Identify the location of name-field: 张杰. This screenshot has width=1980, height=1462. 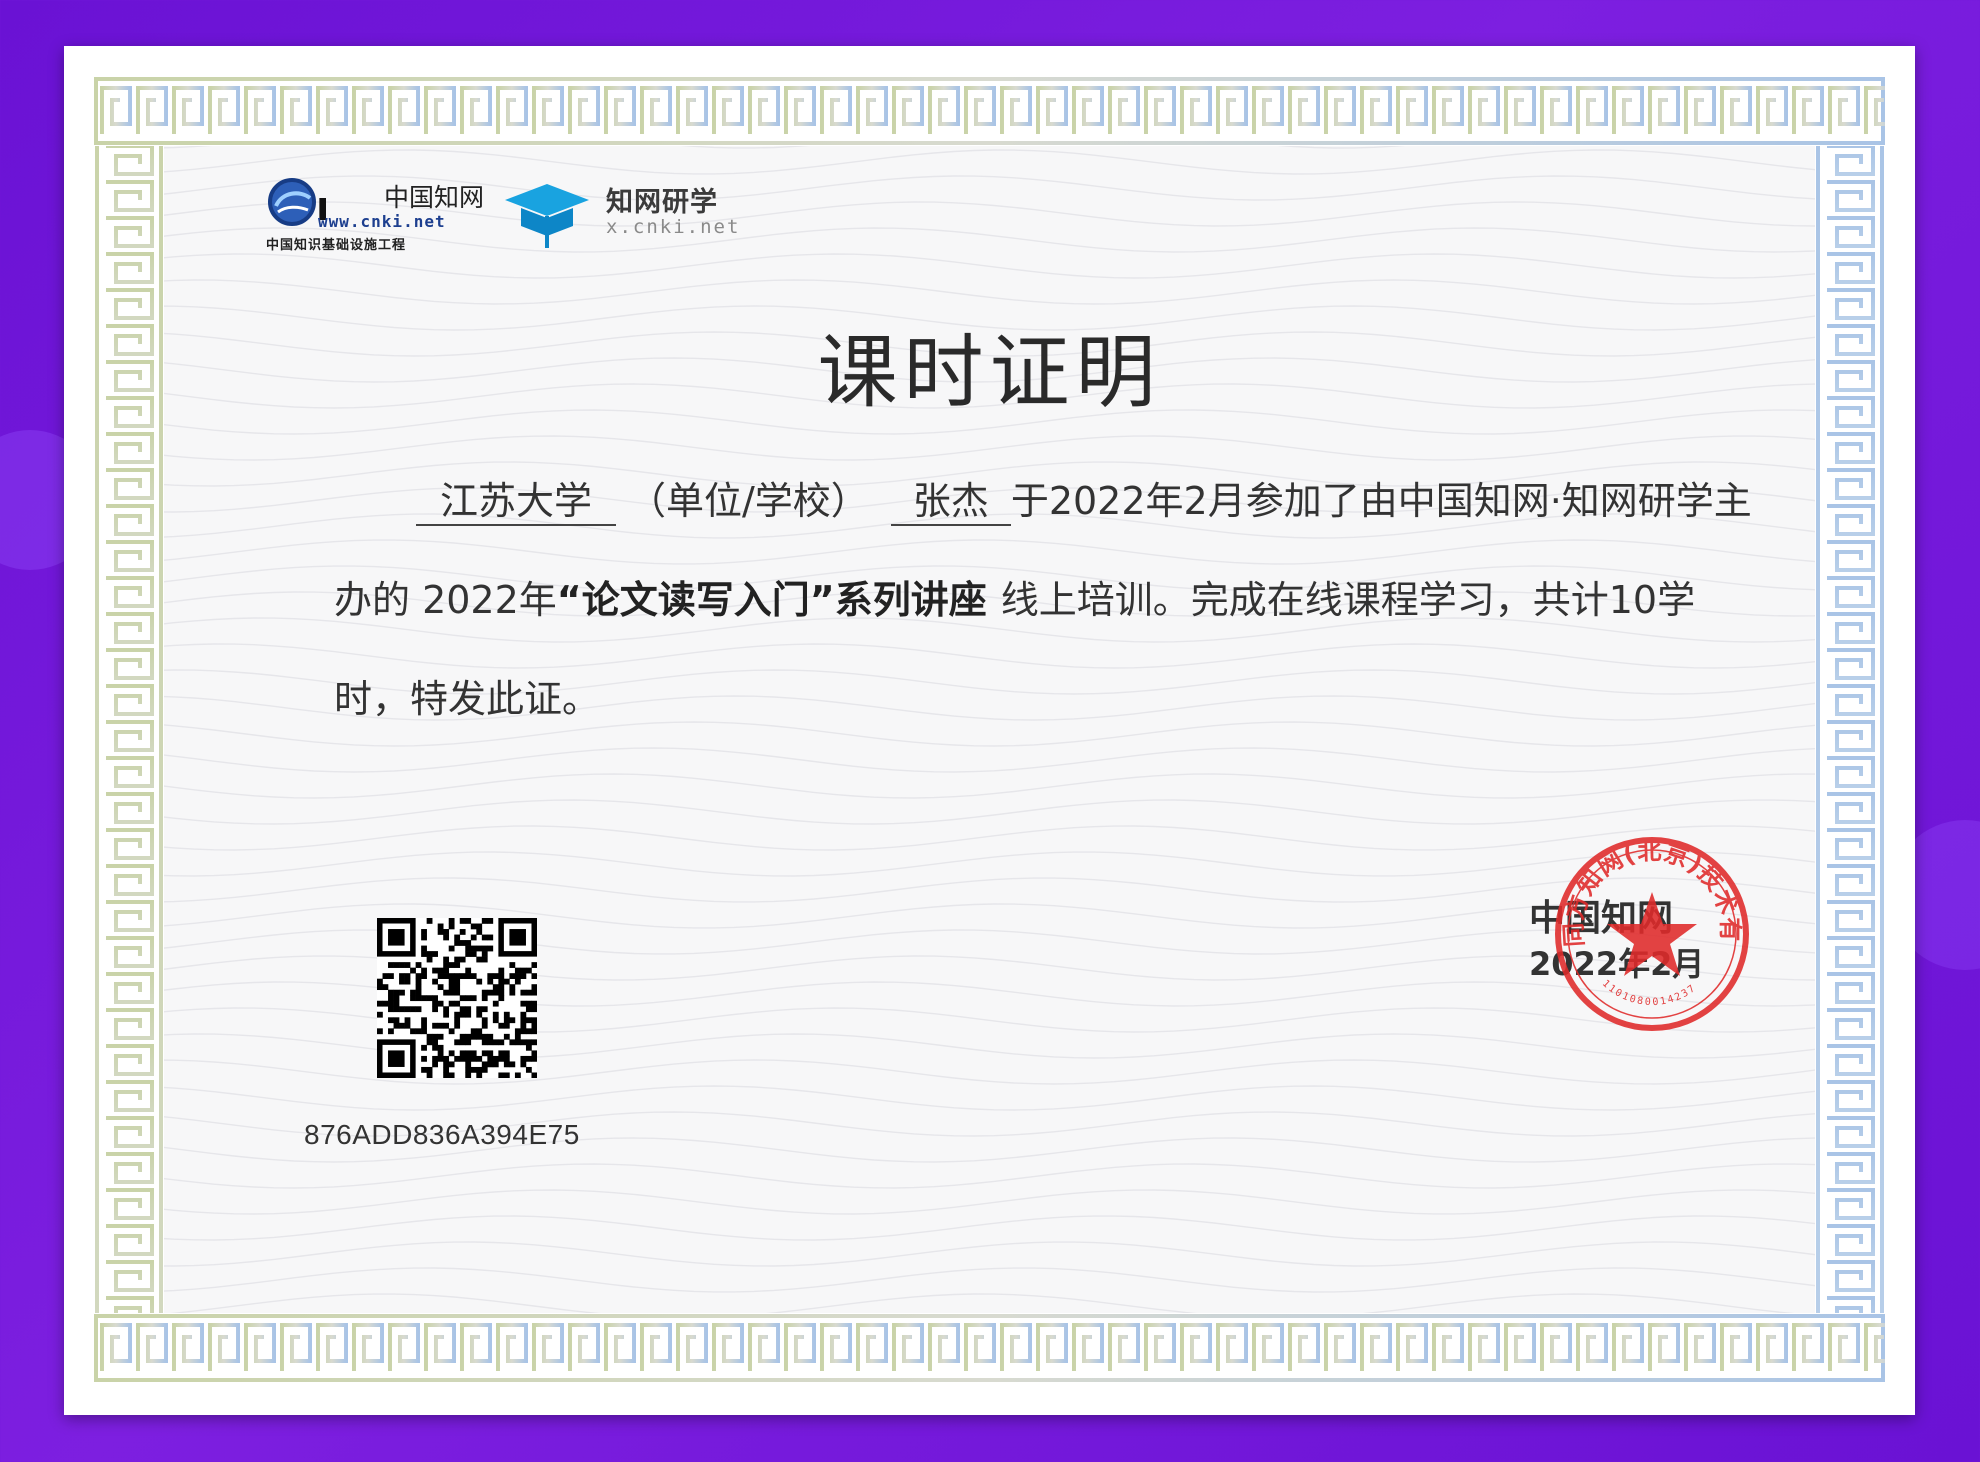
(950, 502).